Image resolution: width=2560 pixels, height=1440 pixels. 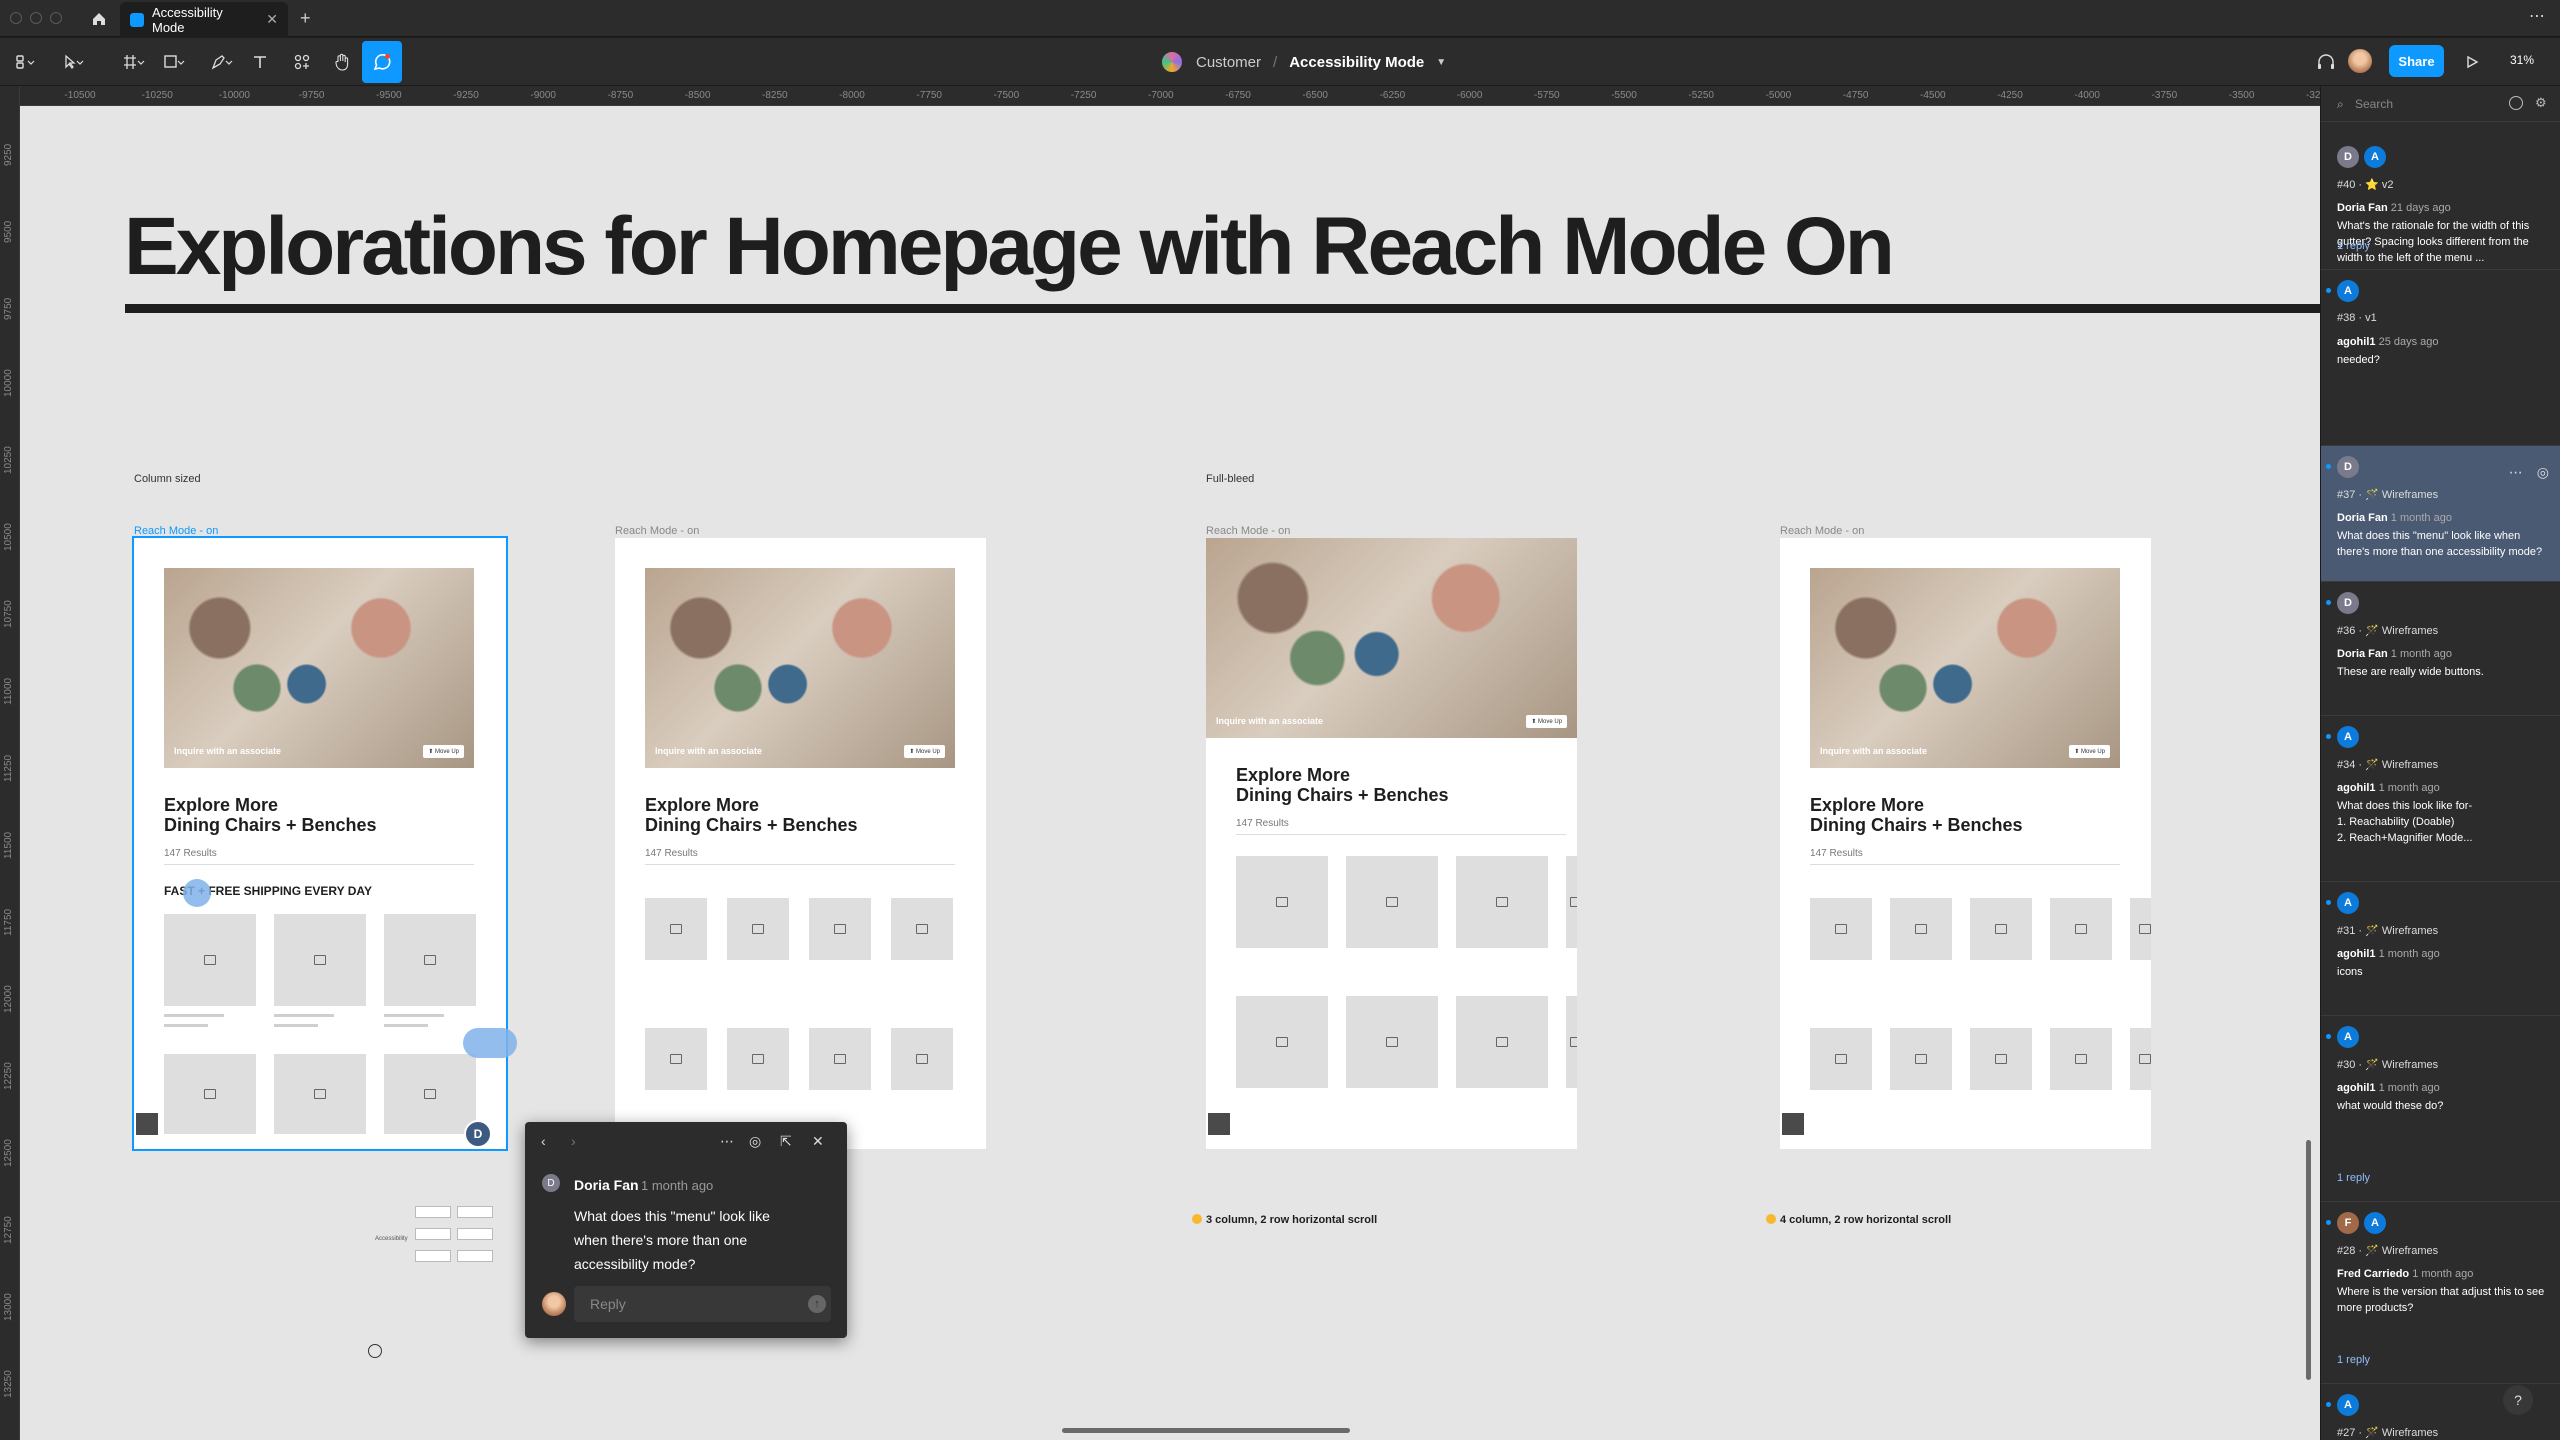 I want to click on previous-comment-icon: ‹, so click(x=543, y=1141).